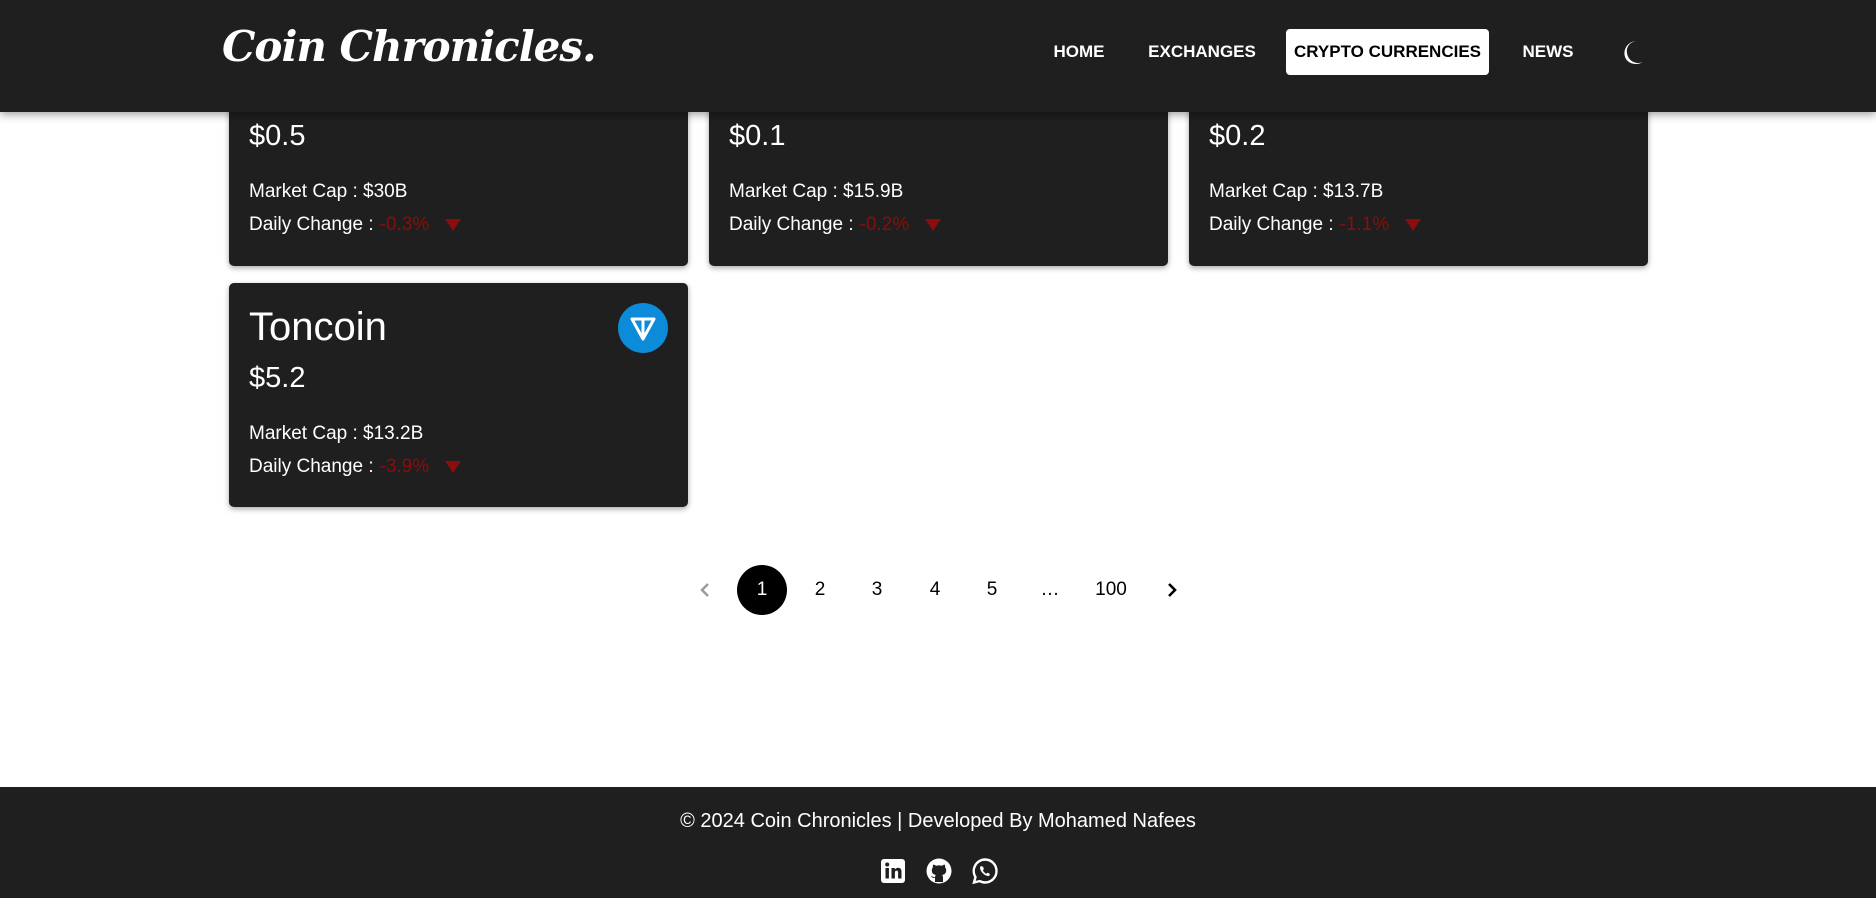 The width and height of the screenshot is (1876, 898). I want to click on coin-market-cap: Market Cap : $30B, so click(328, 191).